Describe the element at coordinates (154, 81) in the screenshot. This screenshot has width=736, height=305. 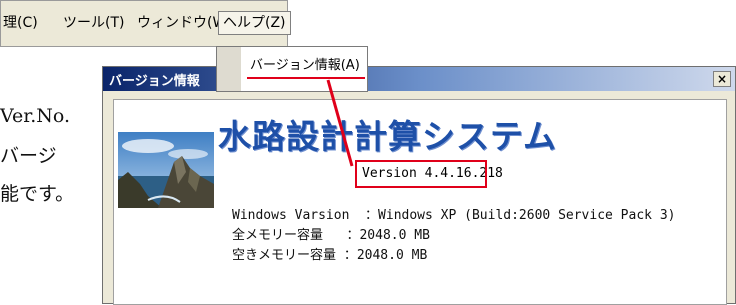
I see `dialog-title: バージョン情報` at that location.